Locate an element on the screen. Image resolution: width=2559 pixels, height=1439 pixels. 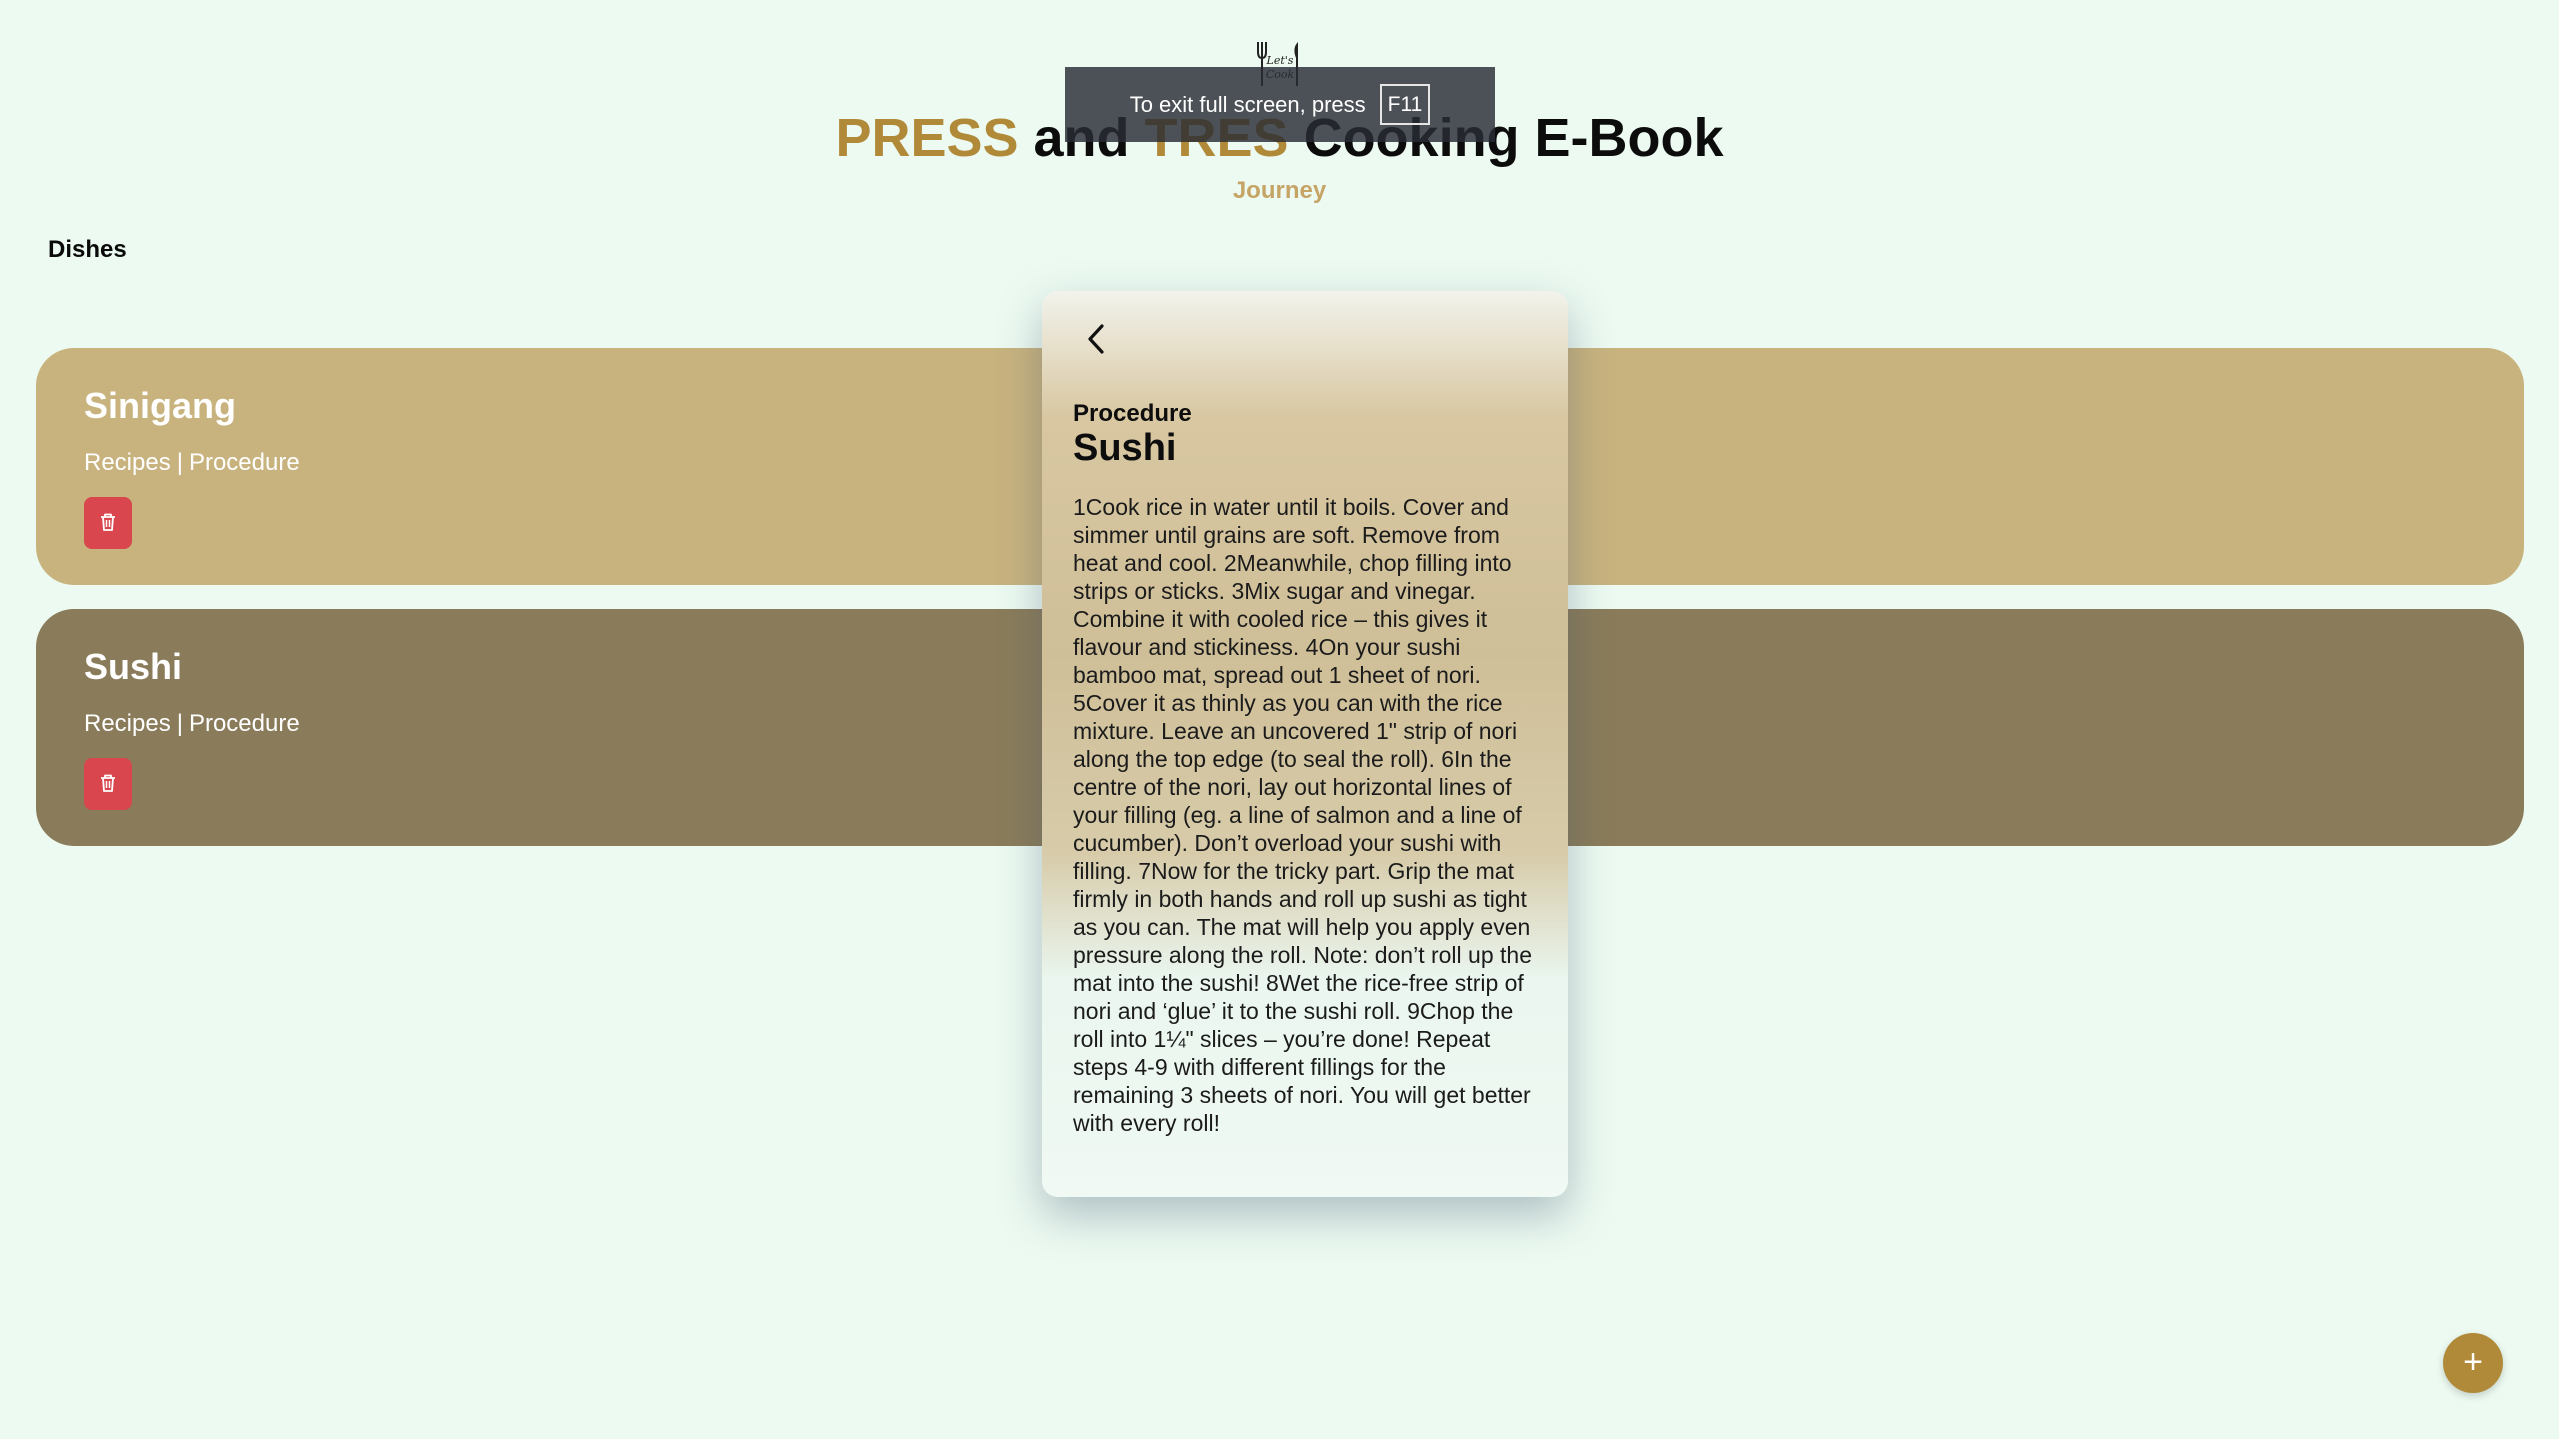
procedure-title: Sushi is located at coordinates (1125, 448).